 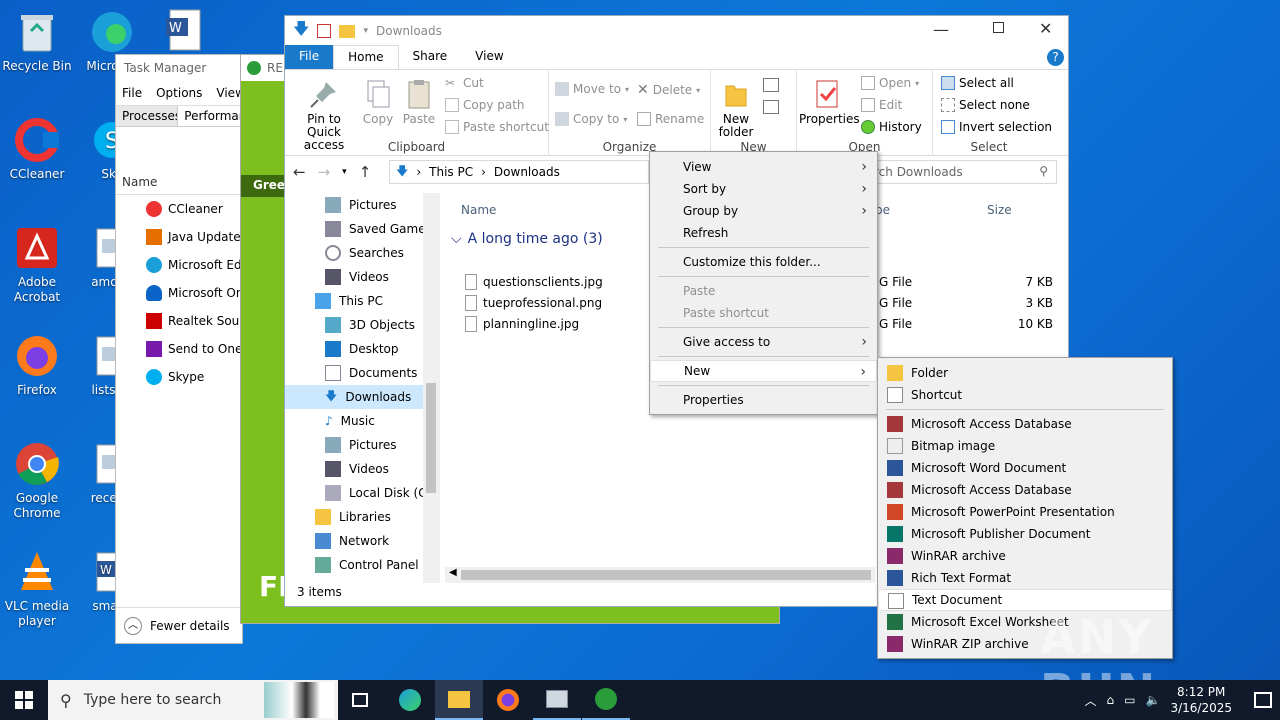 What do you see at coordinates (24, 700) in the screenshot?
I see `start-button` at bounding box center [24, 700].